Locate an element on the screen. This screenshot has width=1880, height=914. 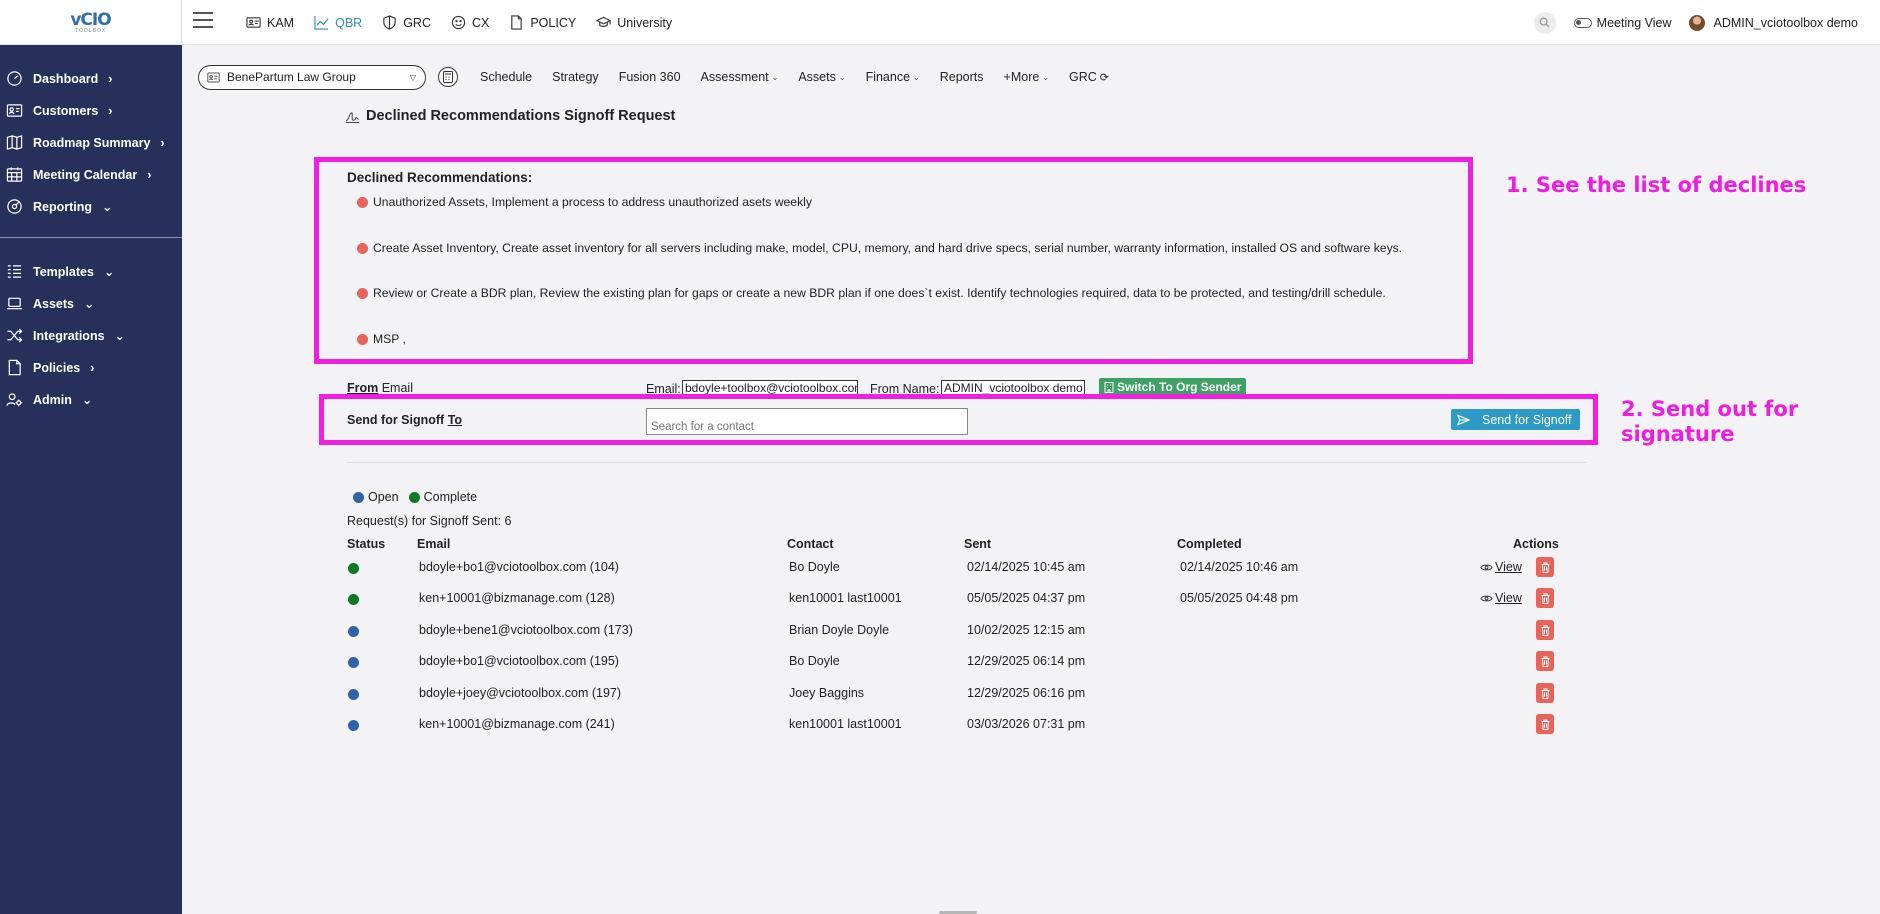
sidebar-item-templates: Templates ⌄ is located at coordinates (60, 271).